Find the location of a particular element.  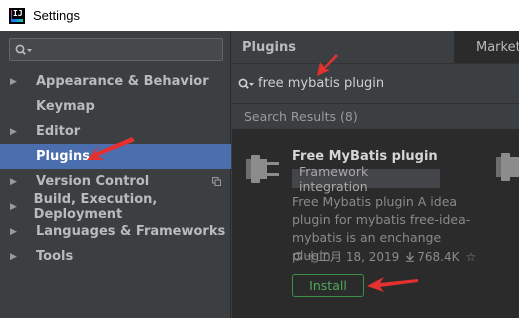

sidebar-item-label: Keymap is located at coordinates (65, 106).